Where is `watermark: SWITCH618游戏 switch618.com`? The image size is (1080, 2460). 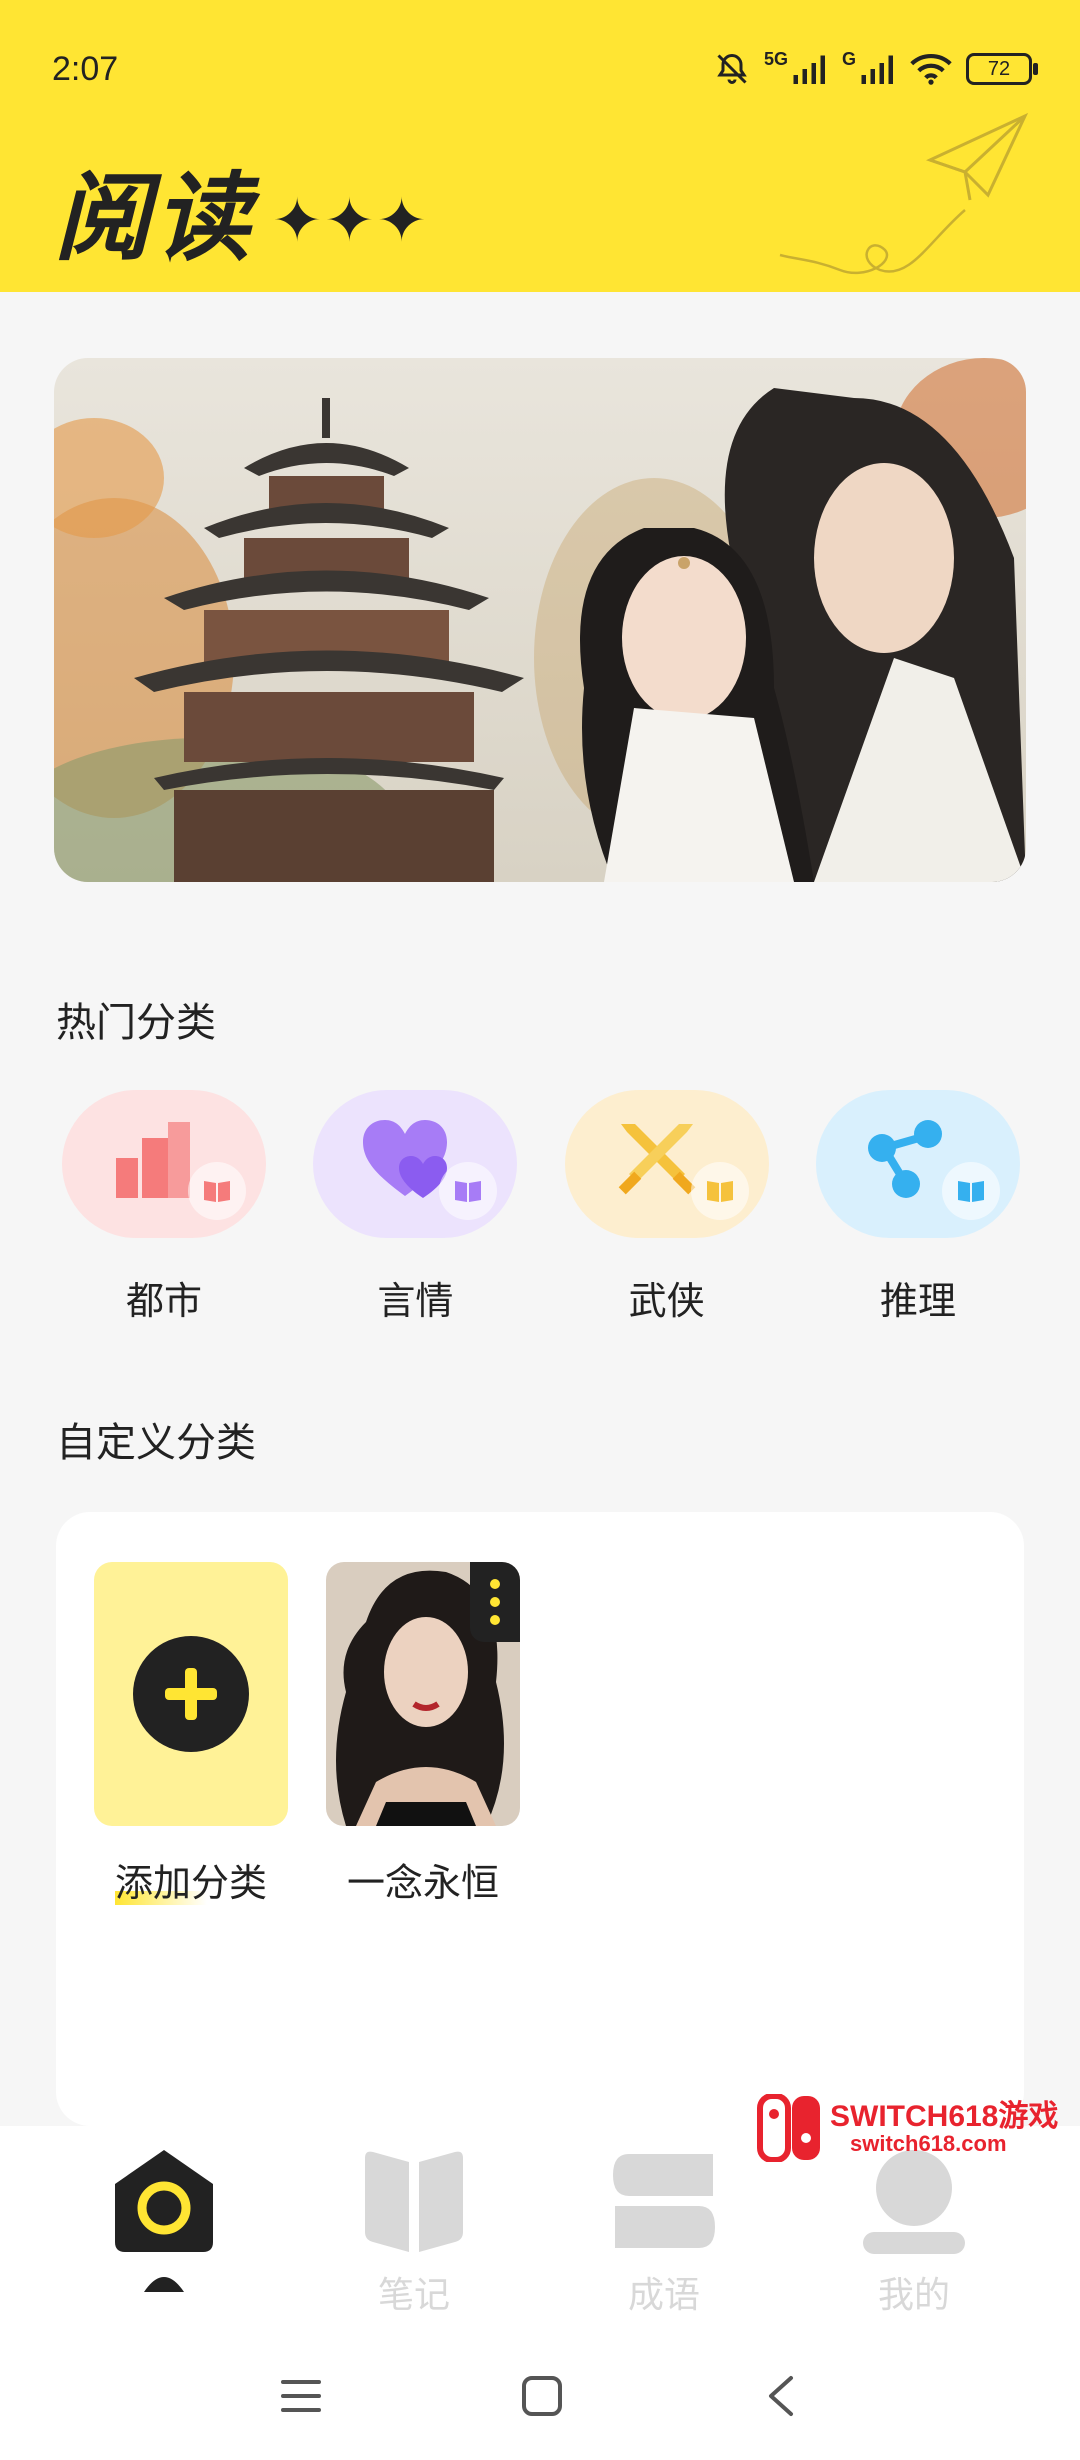 watermark: SWITCH618游戏 switch618.com is located at coordinates (911, 2128).